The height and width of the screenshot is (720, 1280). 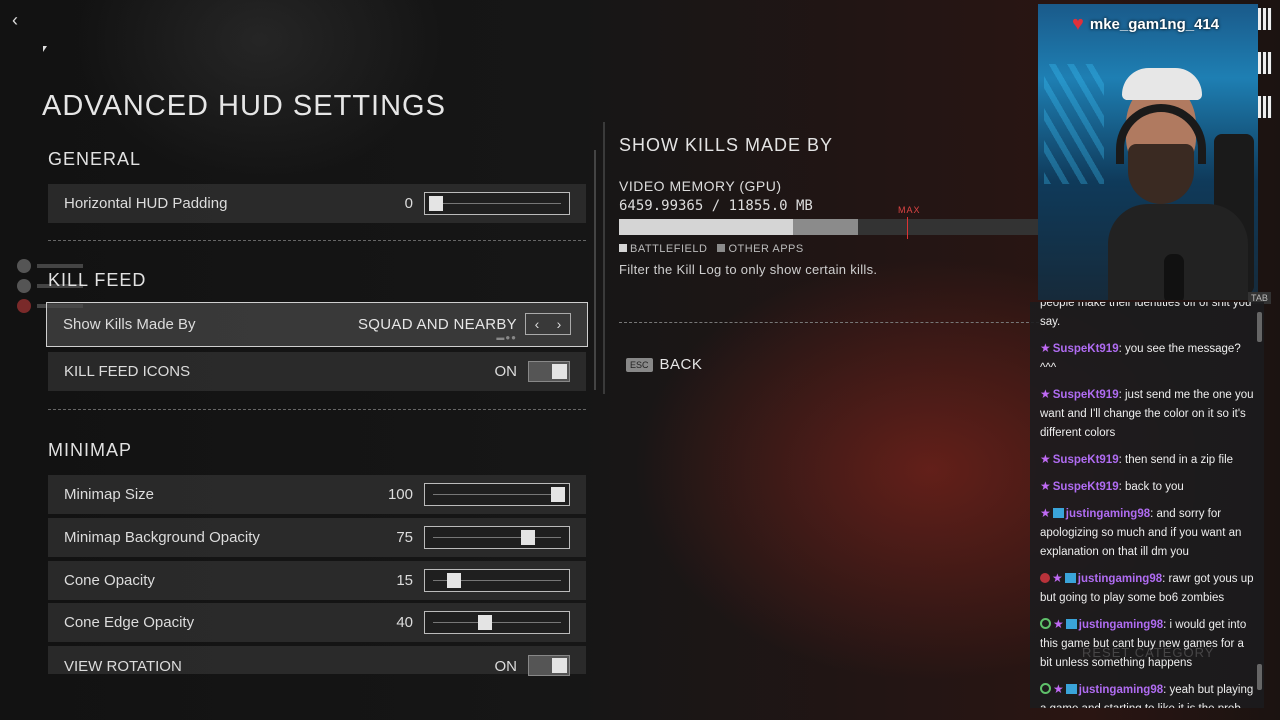 What do you see at coordinates (1154, 24) in the screenshot?
I see `streamer-name: mke_gam1ng_414` at bounding box center [1154, 24].